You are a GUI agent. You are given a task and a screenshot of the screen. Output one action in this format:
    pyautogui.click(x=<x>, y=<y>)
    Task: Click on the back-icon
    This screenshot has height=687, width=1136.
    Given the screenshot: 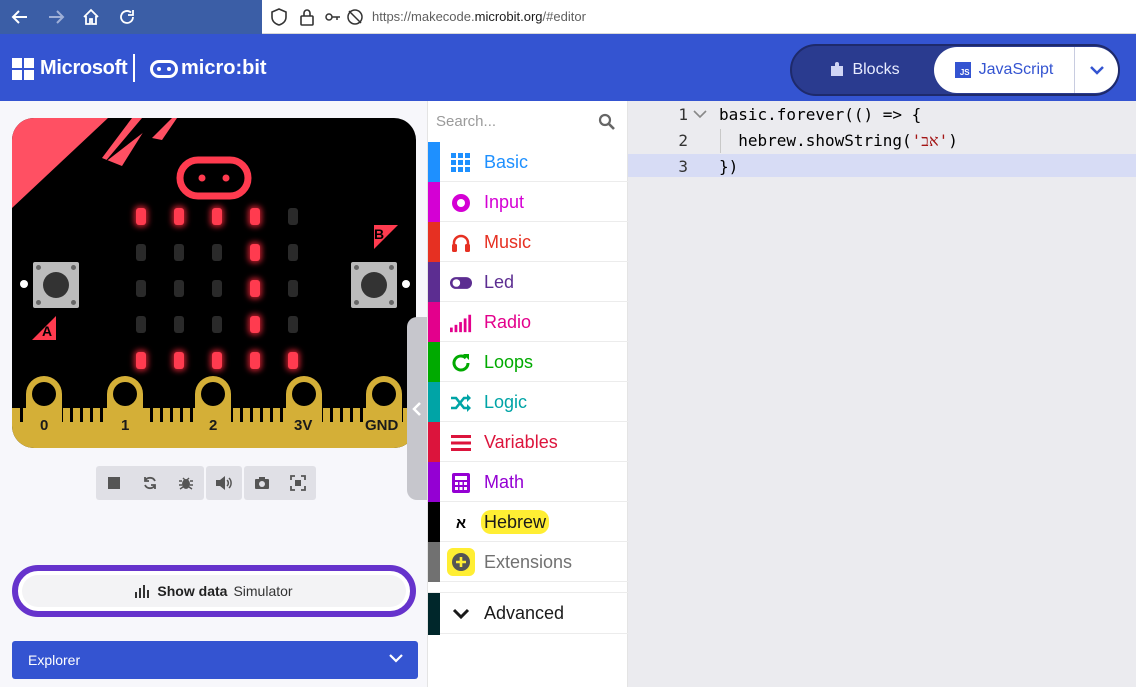 What is the action you would take?
    pyautogui.click(x=20, y=17)
    